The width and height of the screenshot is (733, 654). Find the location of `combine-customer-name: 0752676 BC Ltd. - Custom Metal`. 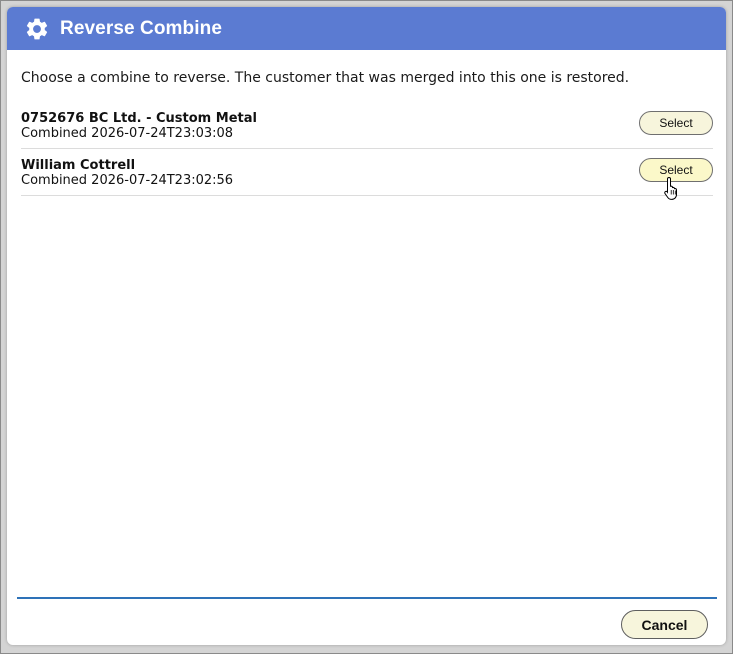

combine-customer-name: 0752676 BC Ltd. - Custom Metal is located at coordinates (139, 118).